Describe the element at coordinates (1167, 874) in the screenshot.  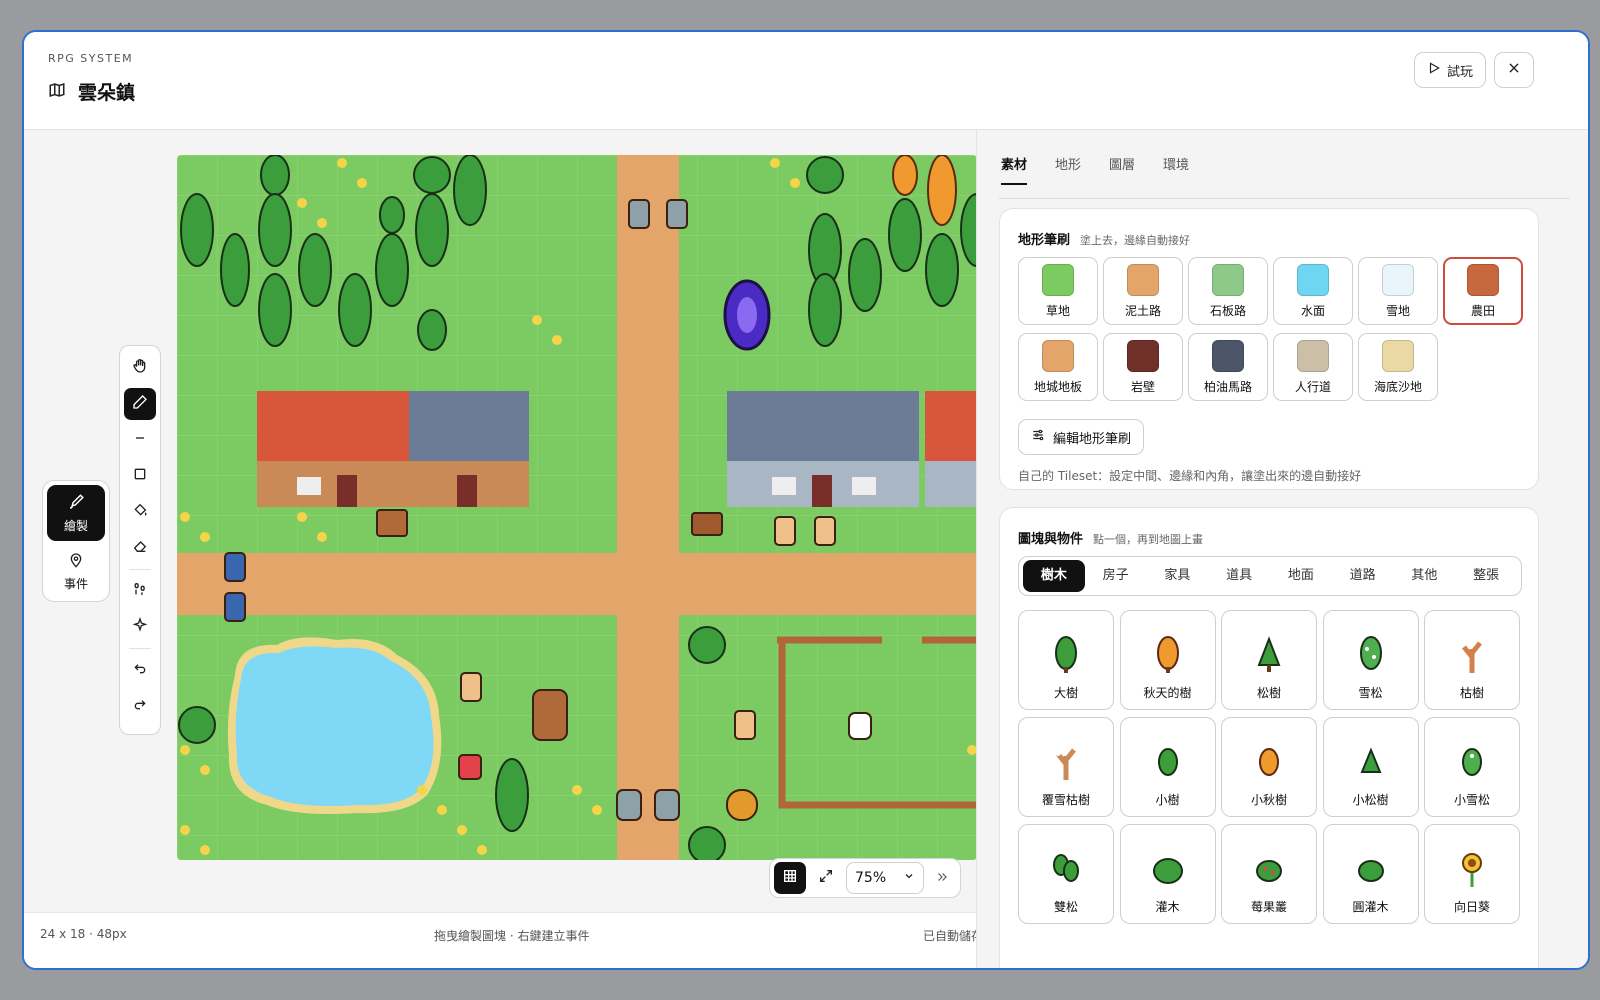
I see `object-item: 灌木` at that location.